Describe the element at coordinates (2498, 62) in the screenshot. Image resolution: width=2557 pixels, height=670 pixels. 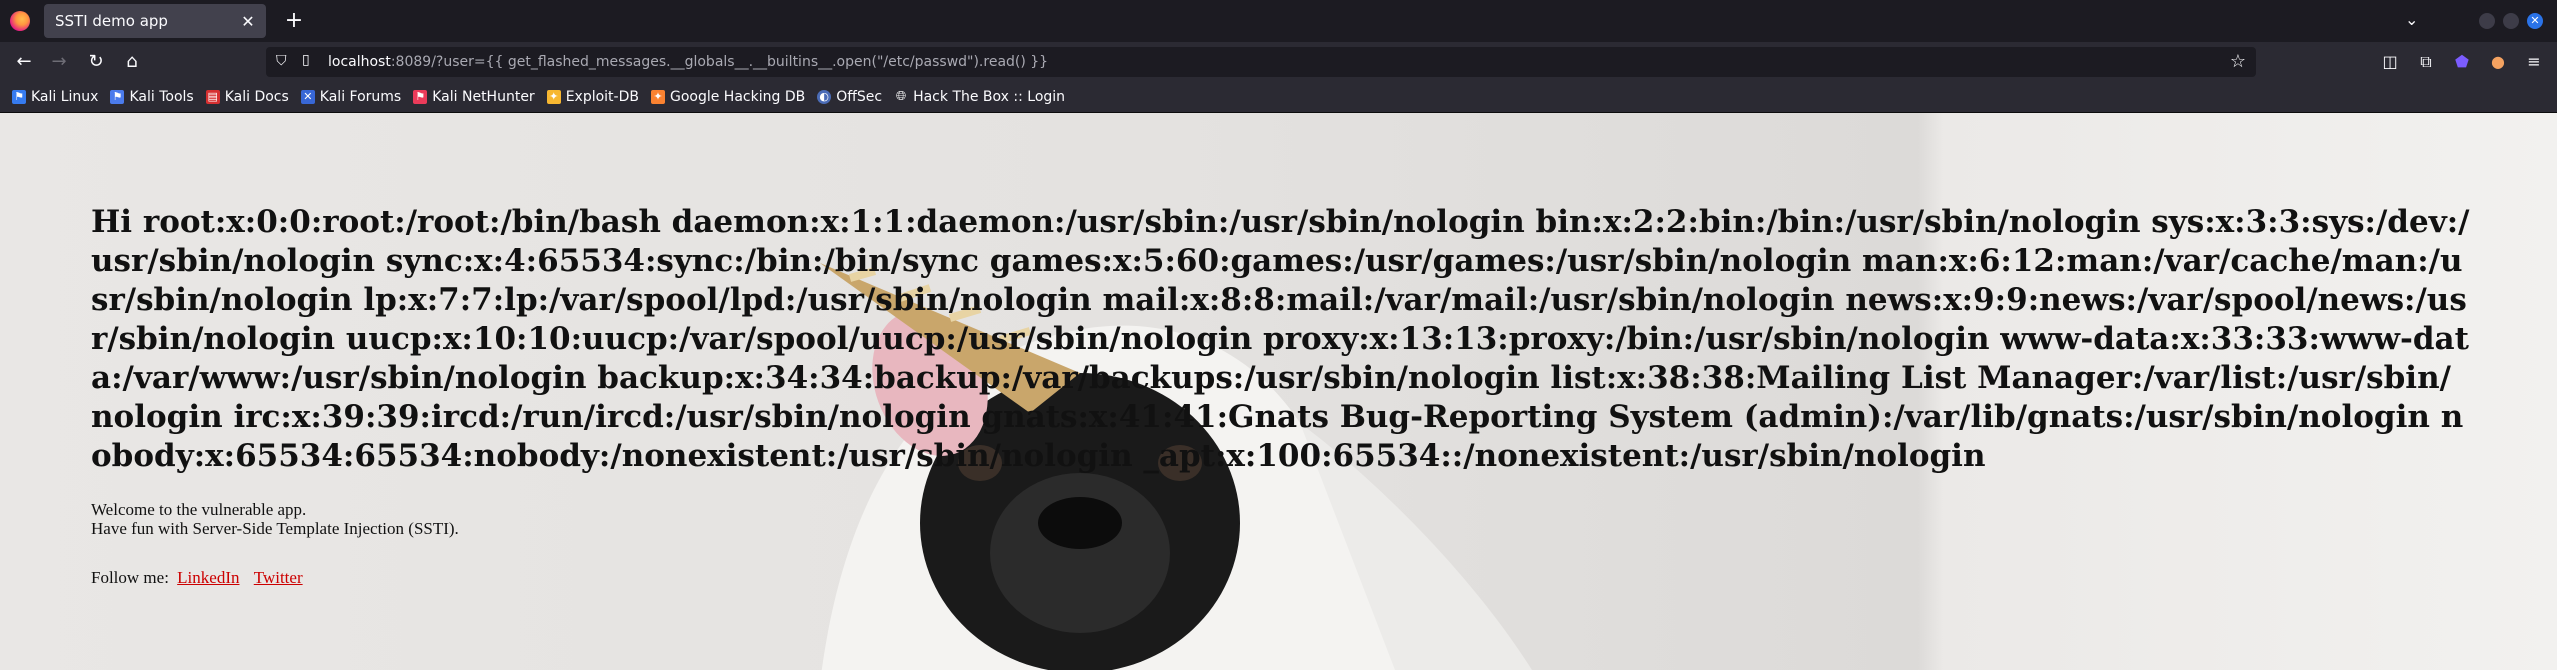
I see `account-avatar-icon: ●` at that location.